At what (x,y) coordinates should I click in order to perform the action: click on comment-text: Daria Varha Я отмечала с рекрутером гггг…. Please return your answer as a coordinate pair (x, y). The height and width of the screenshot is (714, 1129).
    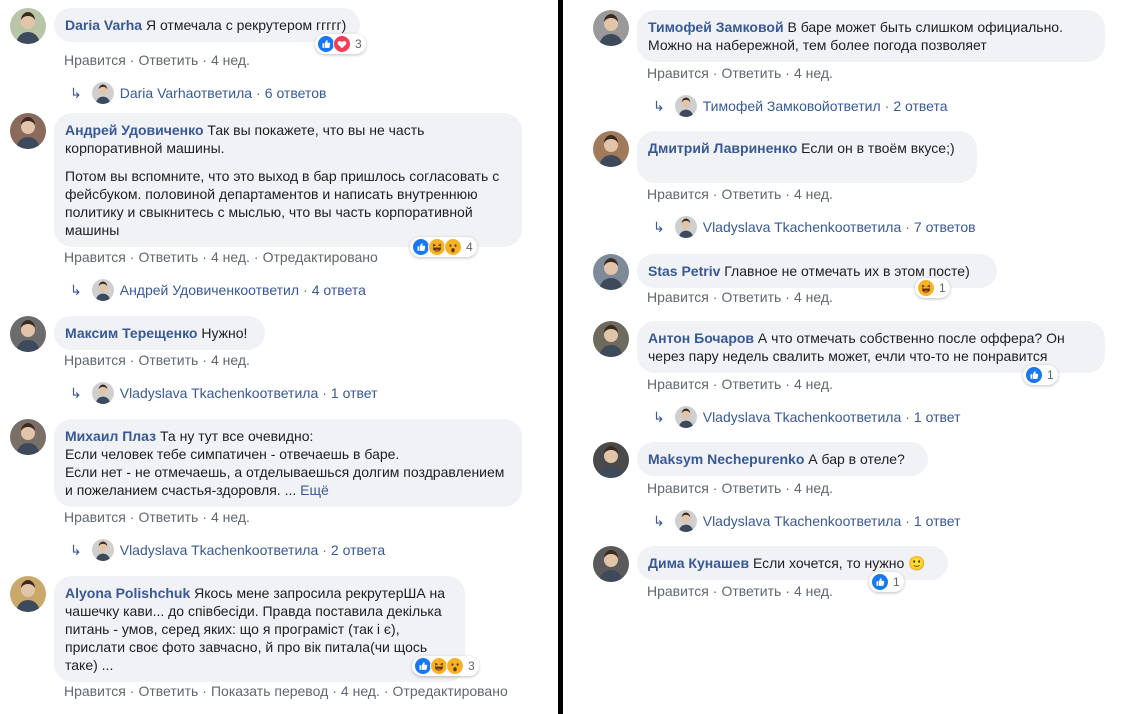
    Looking at the image, I should click on (206, 25).